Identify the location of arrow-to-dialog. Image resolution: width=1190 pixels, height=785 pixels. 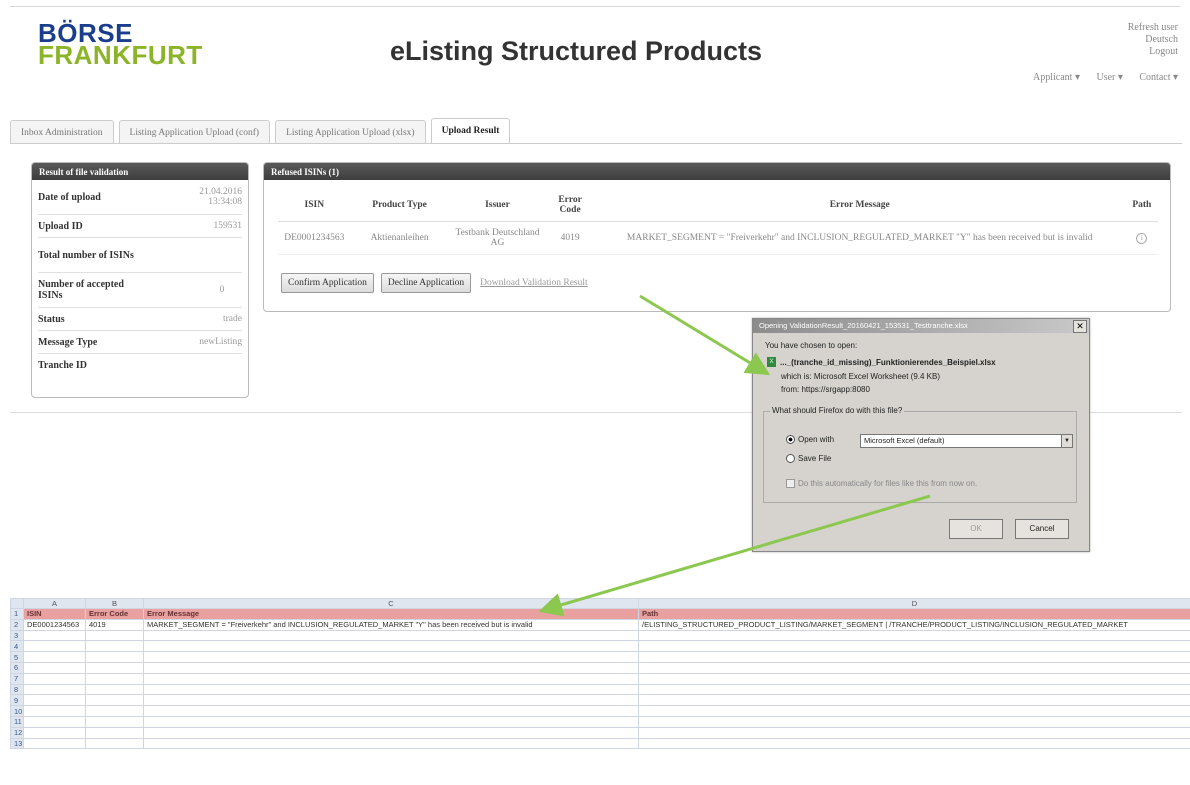
(705, 335).